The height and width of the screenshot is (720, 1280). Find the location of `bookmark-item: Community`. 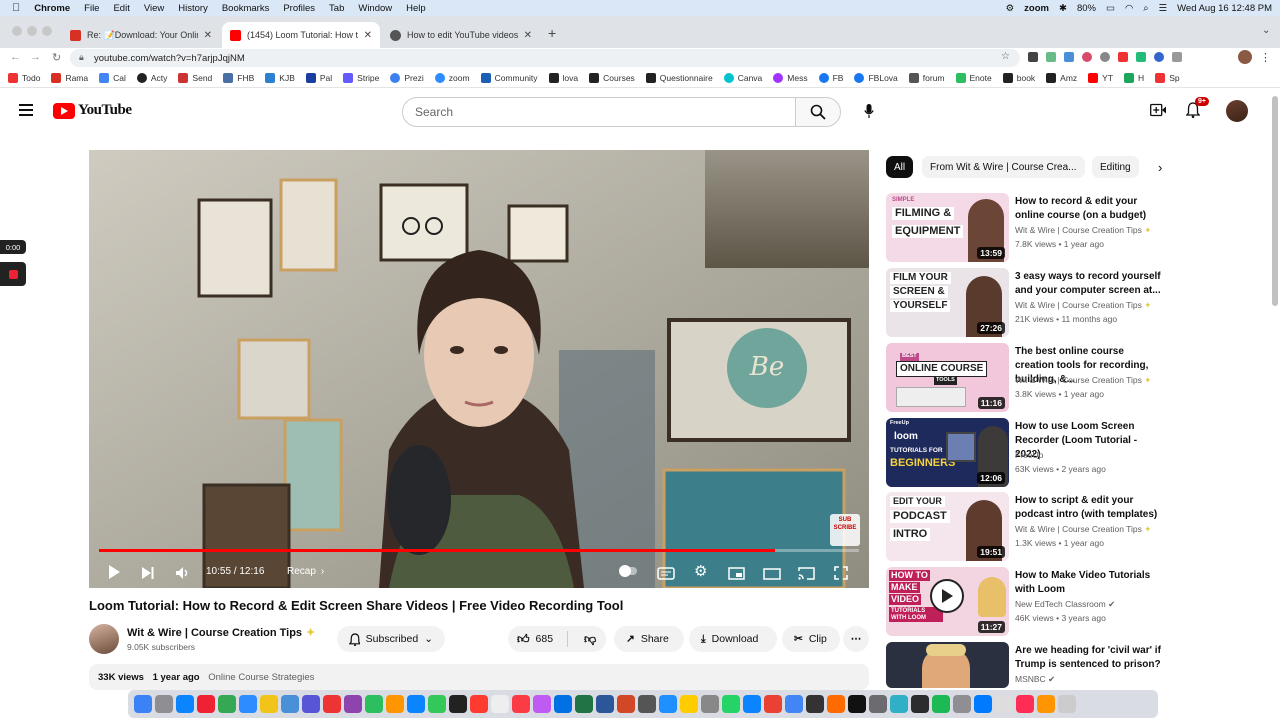

bookmark-item: Community is located at coordinates (509, 77).